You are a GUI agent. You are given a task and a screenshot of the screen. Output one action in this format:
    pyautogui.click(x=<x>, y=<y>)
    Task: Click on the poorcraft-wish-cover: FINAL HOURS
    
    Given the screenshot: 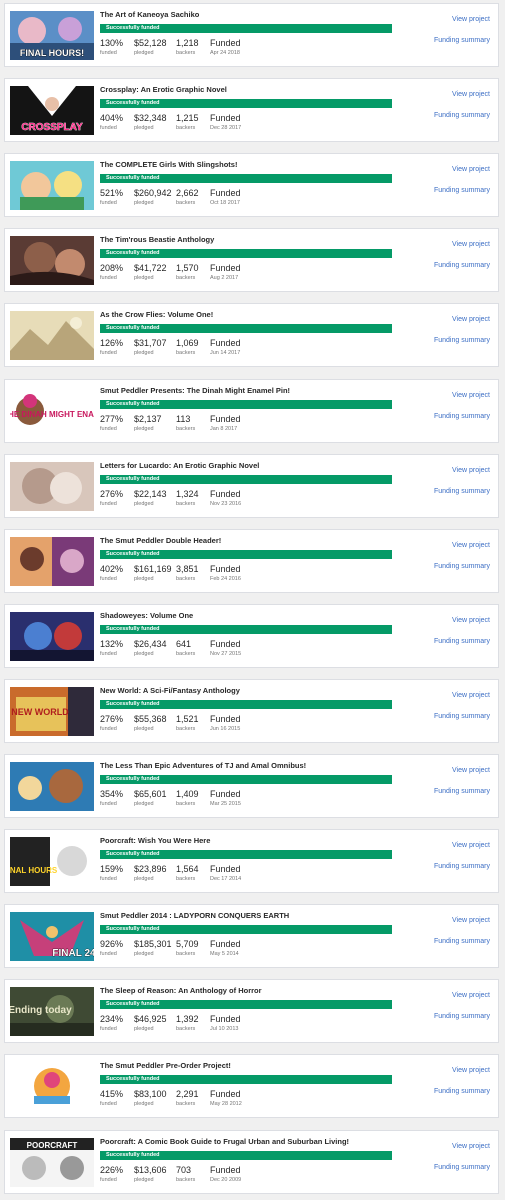 What is the action you would take?
    pyautogui.click(x=52, y=861)
    